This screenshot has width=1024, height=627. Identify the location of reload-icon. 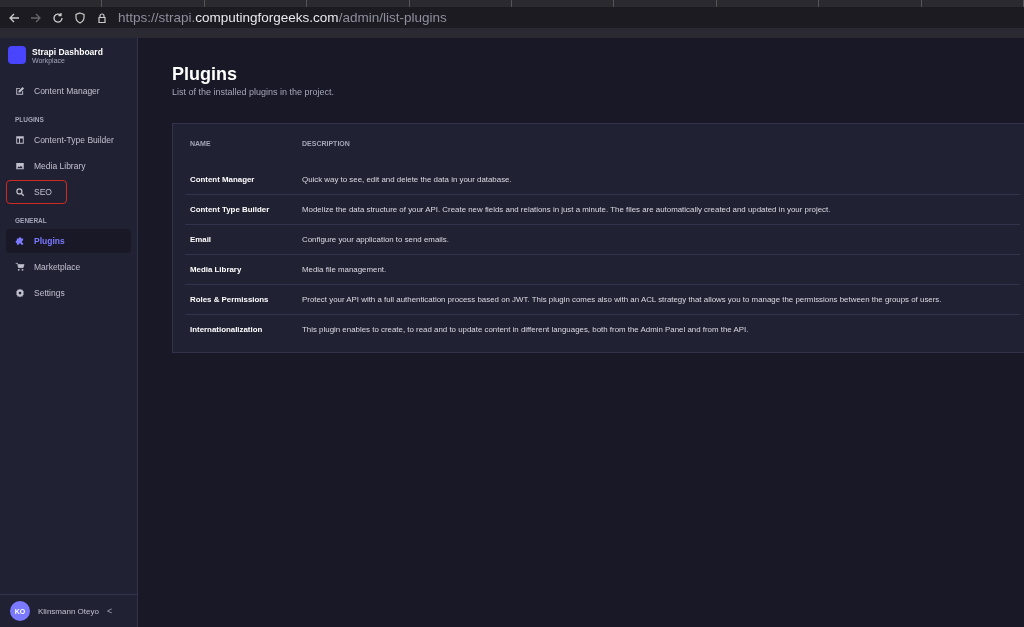
(58, 17).